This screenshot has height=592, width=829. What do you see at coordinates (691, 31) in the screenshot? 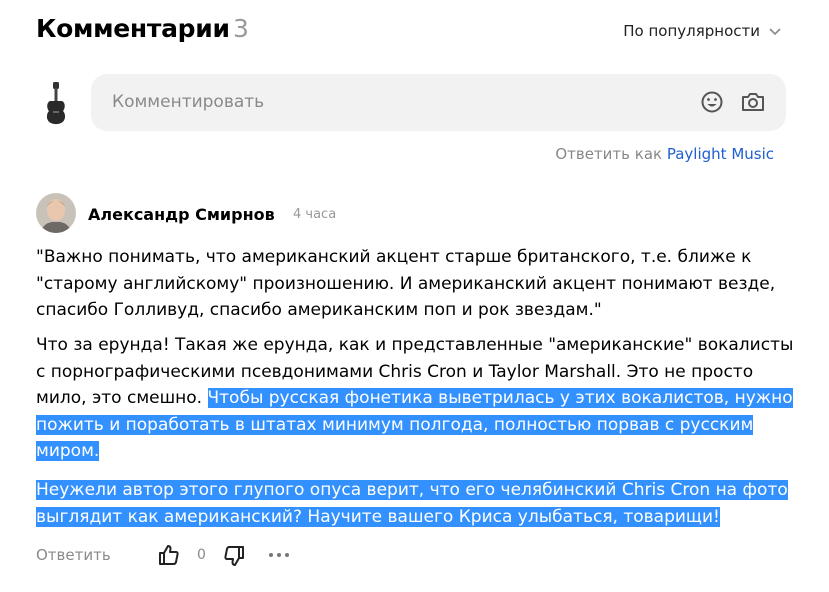
I see `sort-label: По популярности` at bounding box center [691, 31].